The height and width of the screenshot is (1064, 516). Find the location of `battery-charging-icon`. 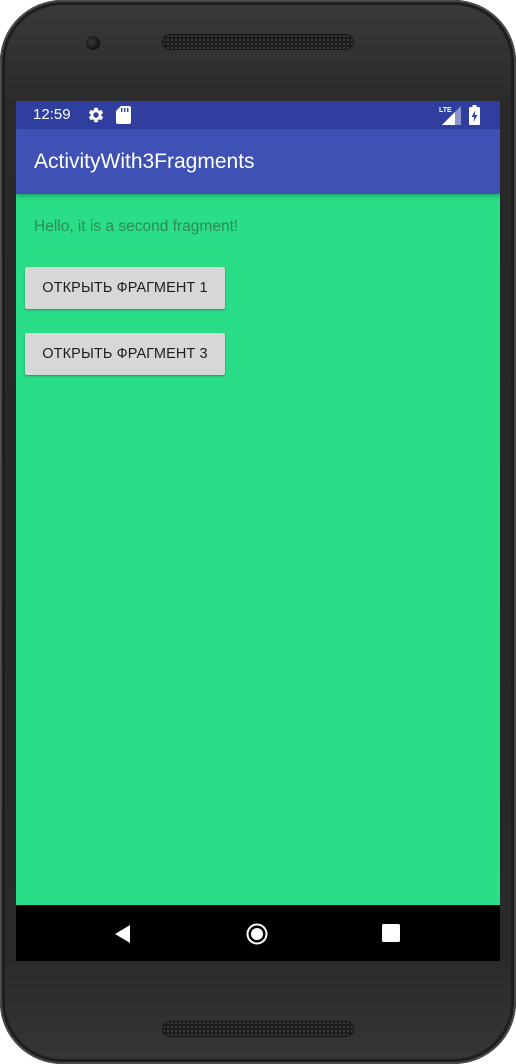

battery-charging-icon is located at coordinates (474, 115).